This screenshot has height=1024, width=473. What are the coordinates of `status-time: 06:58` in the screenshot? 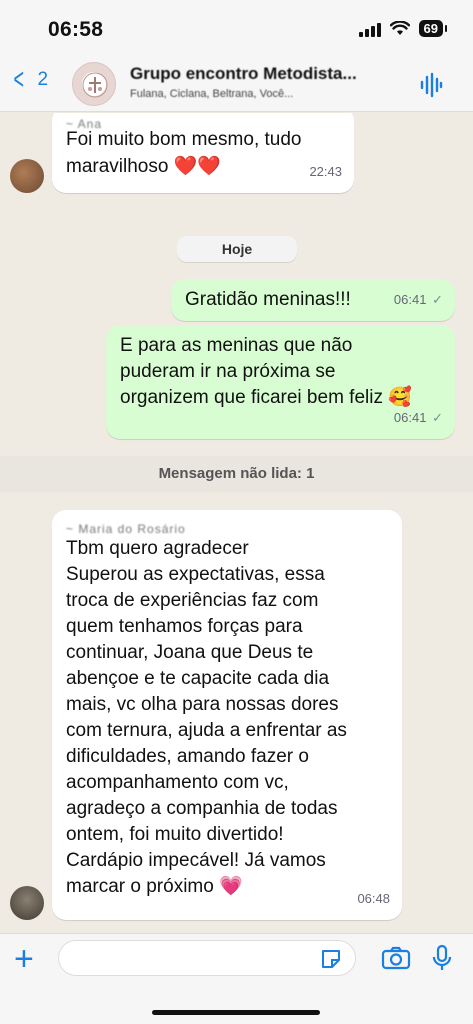 It's located at (76, 29).